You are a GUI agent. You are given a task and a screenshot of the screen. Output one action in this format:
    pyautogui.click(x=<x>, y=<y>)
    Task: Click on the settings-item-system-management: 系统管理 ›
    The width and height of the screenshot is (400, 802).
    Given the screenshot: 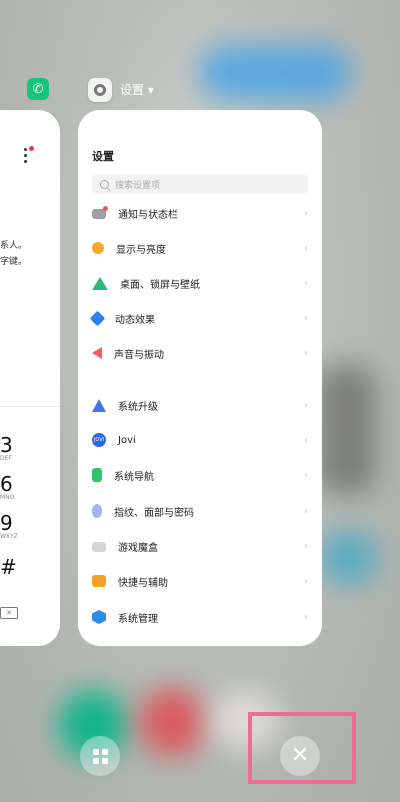 What is the action you would take?
    pyautogui.click(x=200, y=617)
    